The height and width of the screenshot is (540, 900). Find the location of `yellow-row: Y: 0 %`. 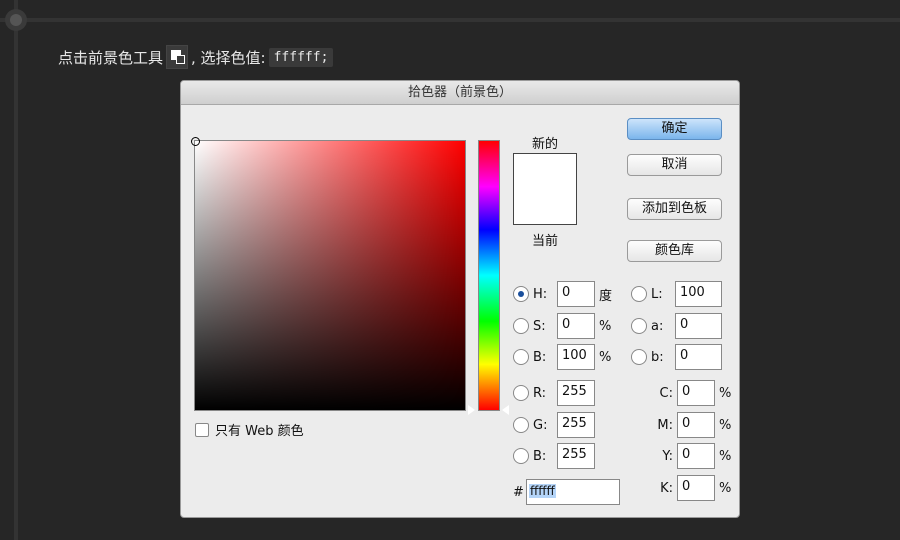

yellow-row: Y: 0 % is located at coordinates (684, 456).